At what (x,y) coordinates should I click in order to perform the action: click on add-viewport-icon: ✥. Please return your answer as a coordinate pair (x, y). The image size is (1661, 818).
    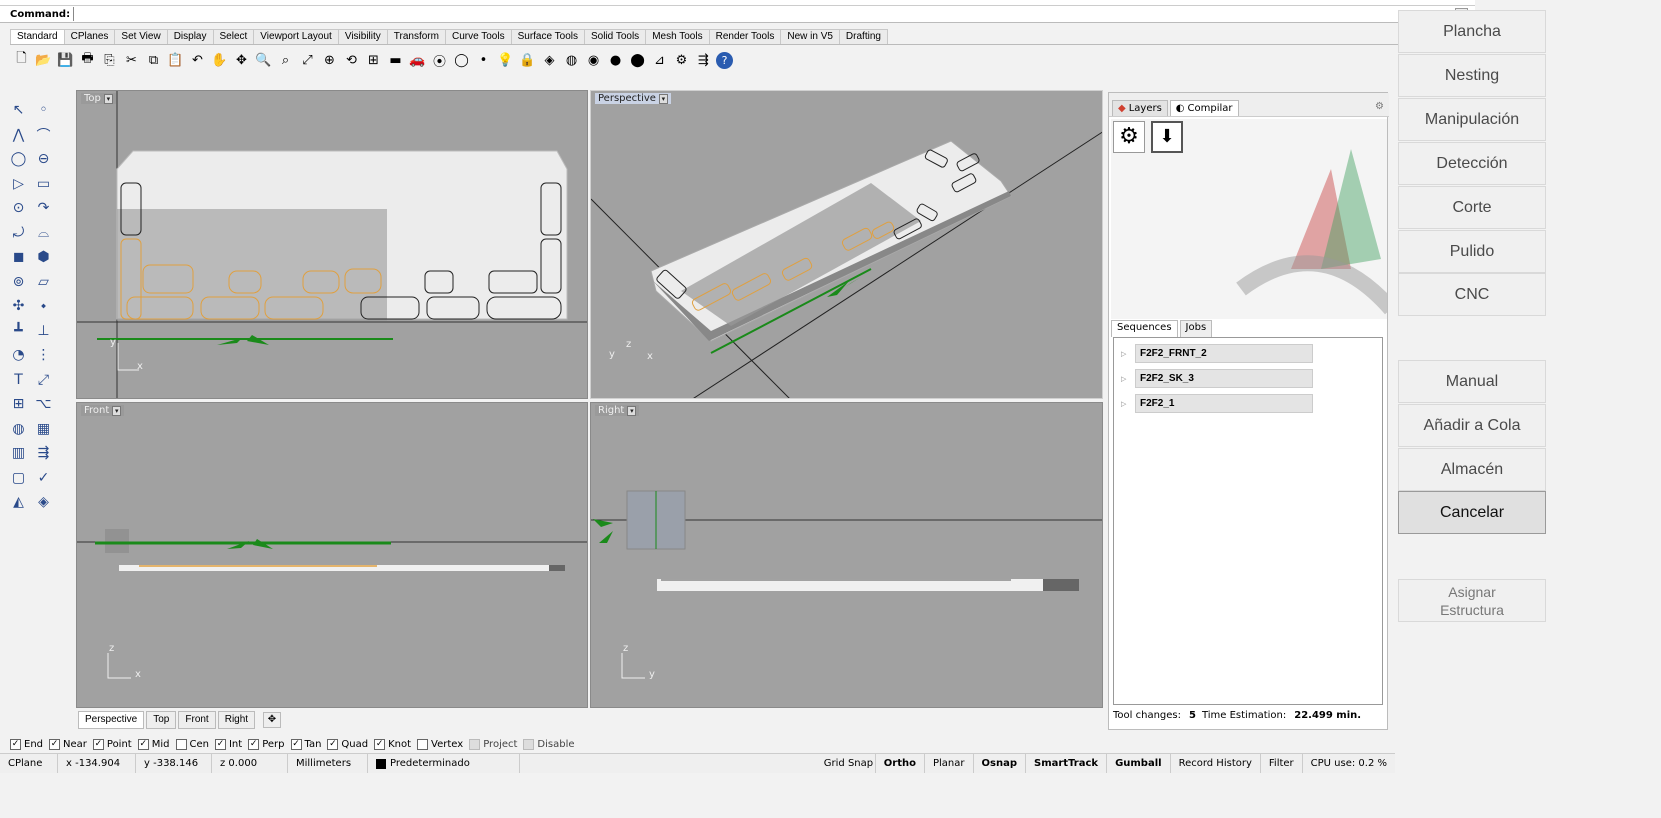
    Looking at the image, I should click on (272, 720).